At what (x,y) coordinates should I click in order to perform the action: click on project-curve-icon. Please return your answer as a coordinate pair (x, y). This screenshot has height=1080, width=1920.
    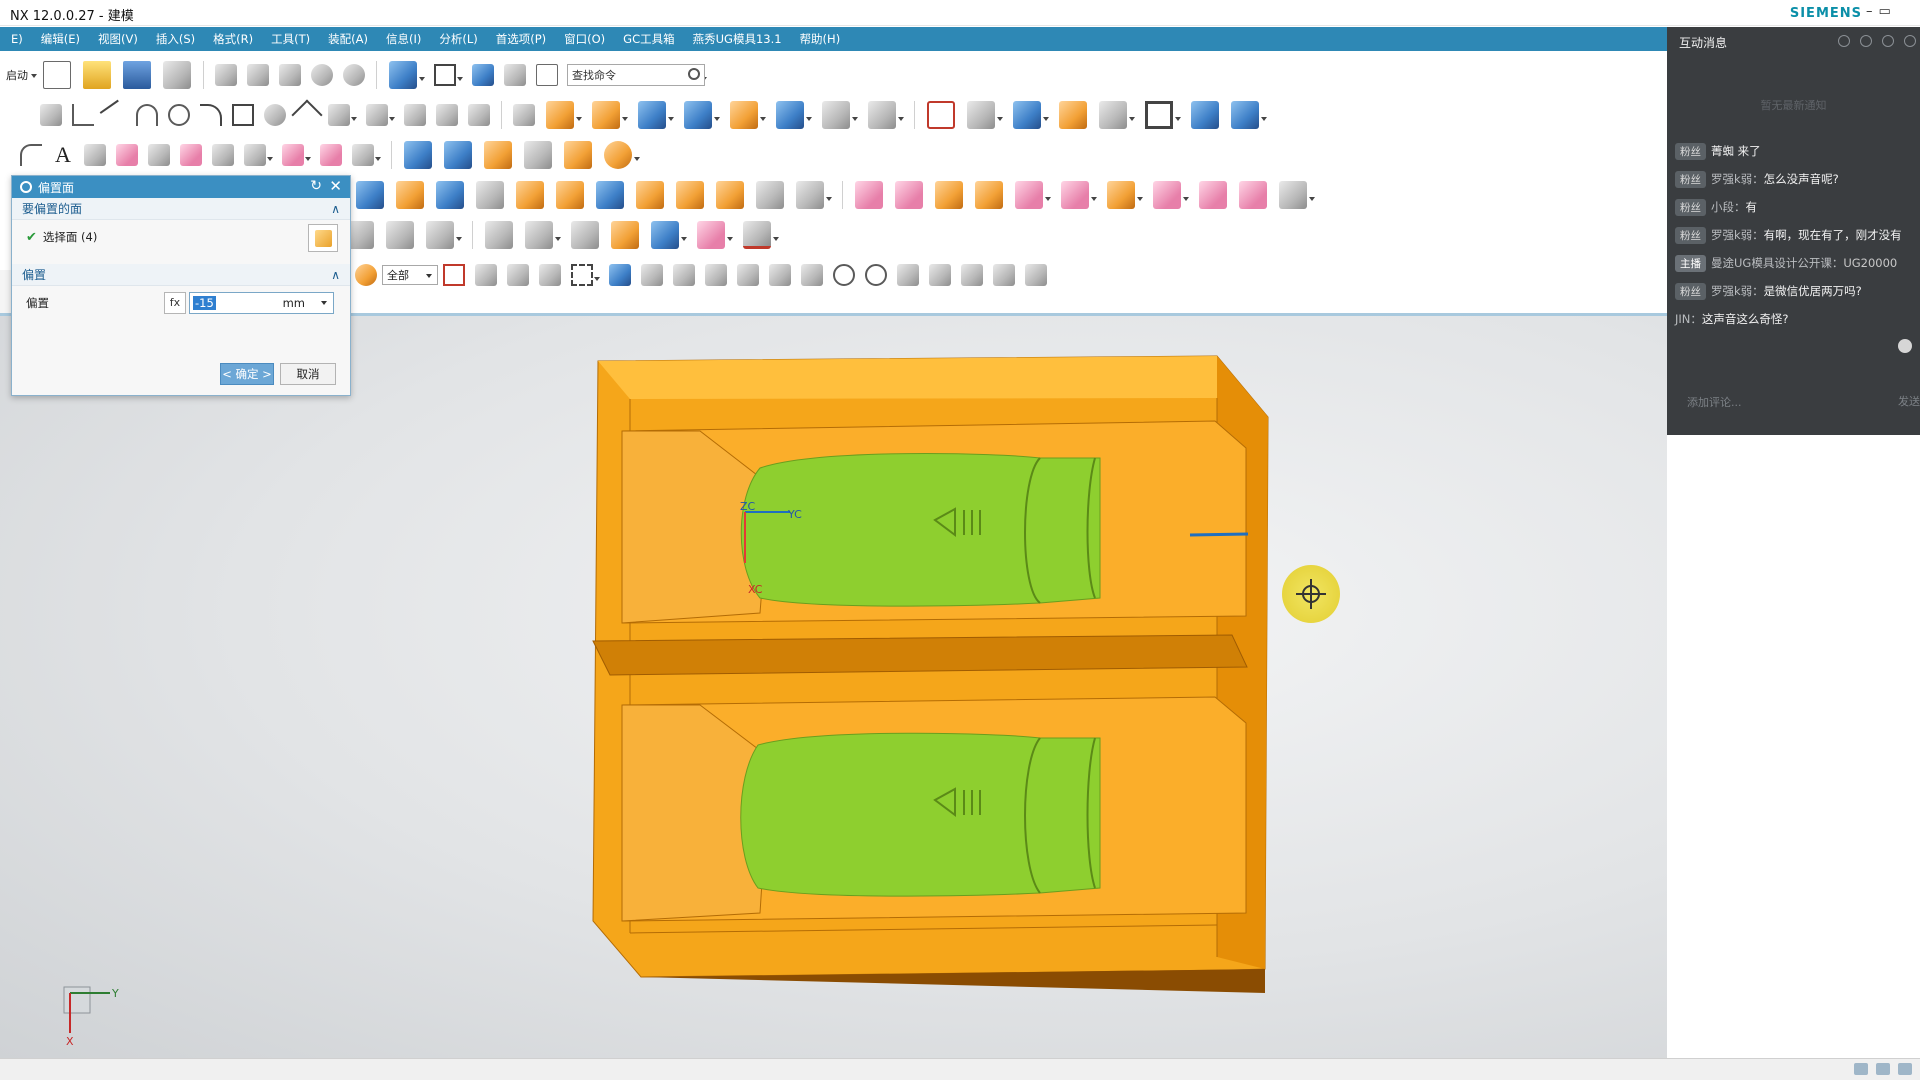
    Looking at the image, I should click on (95, 155).